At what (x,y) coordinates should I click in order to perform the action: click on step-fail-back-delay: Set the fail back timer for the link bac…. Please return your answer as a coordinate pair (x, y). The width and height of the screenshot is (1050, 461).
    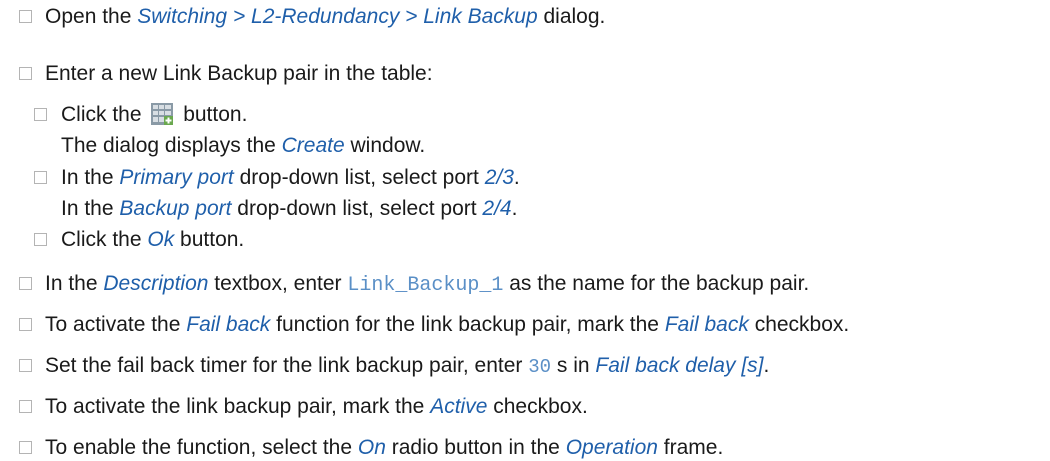
    Looking at the image, I should click on (407, 366).